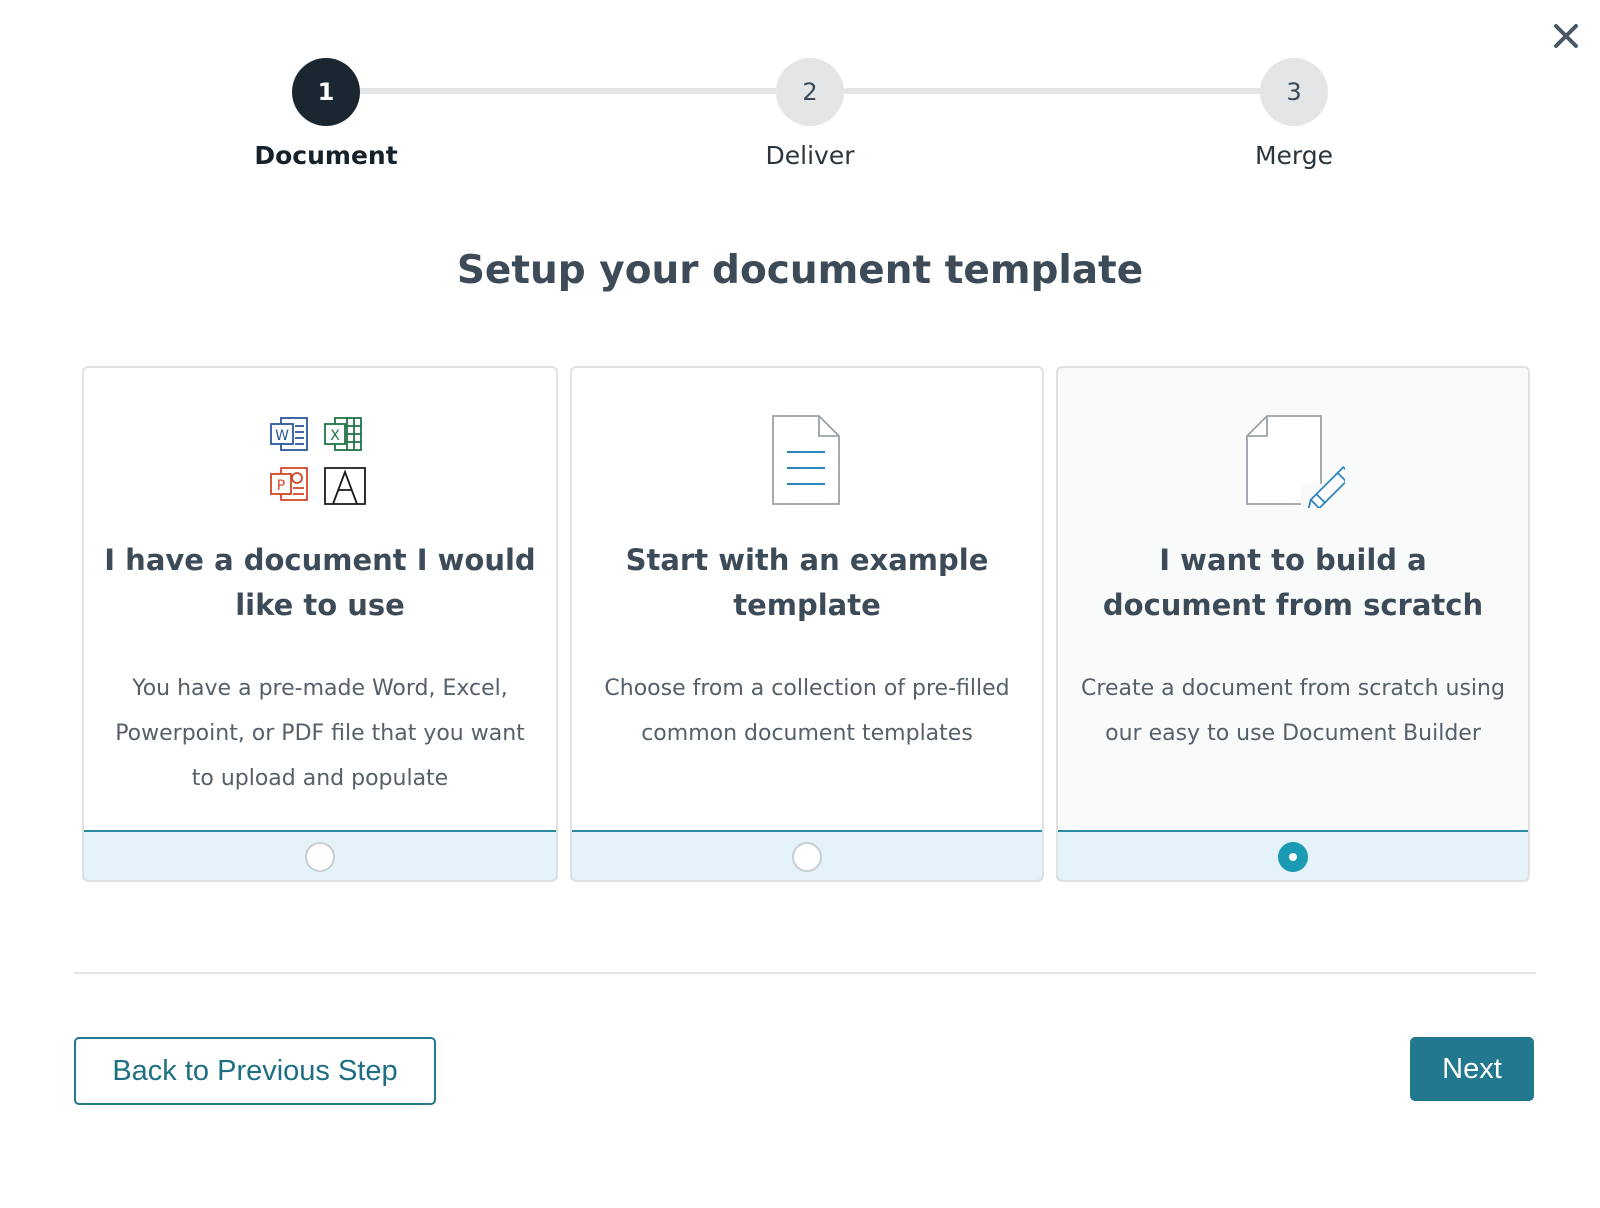 This screenshot has height=1208, width=1600. What do you see at coordinates (281, 486) in the screenshot?
I see `svg-text: P` at bounding box center [281, 486].